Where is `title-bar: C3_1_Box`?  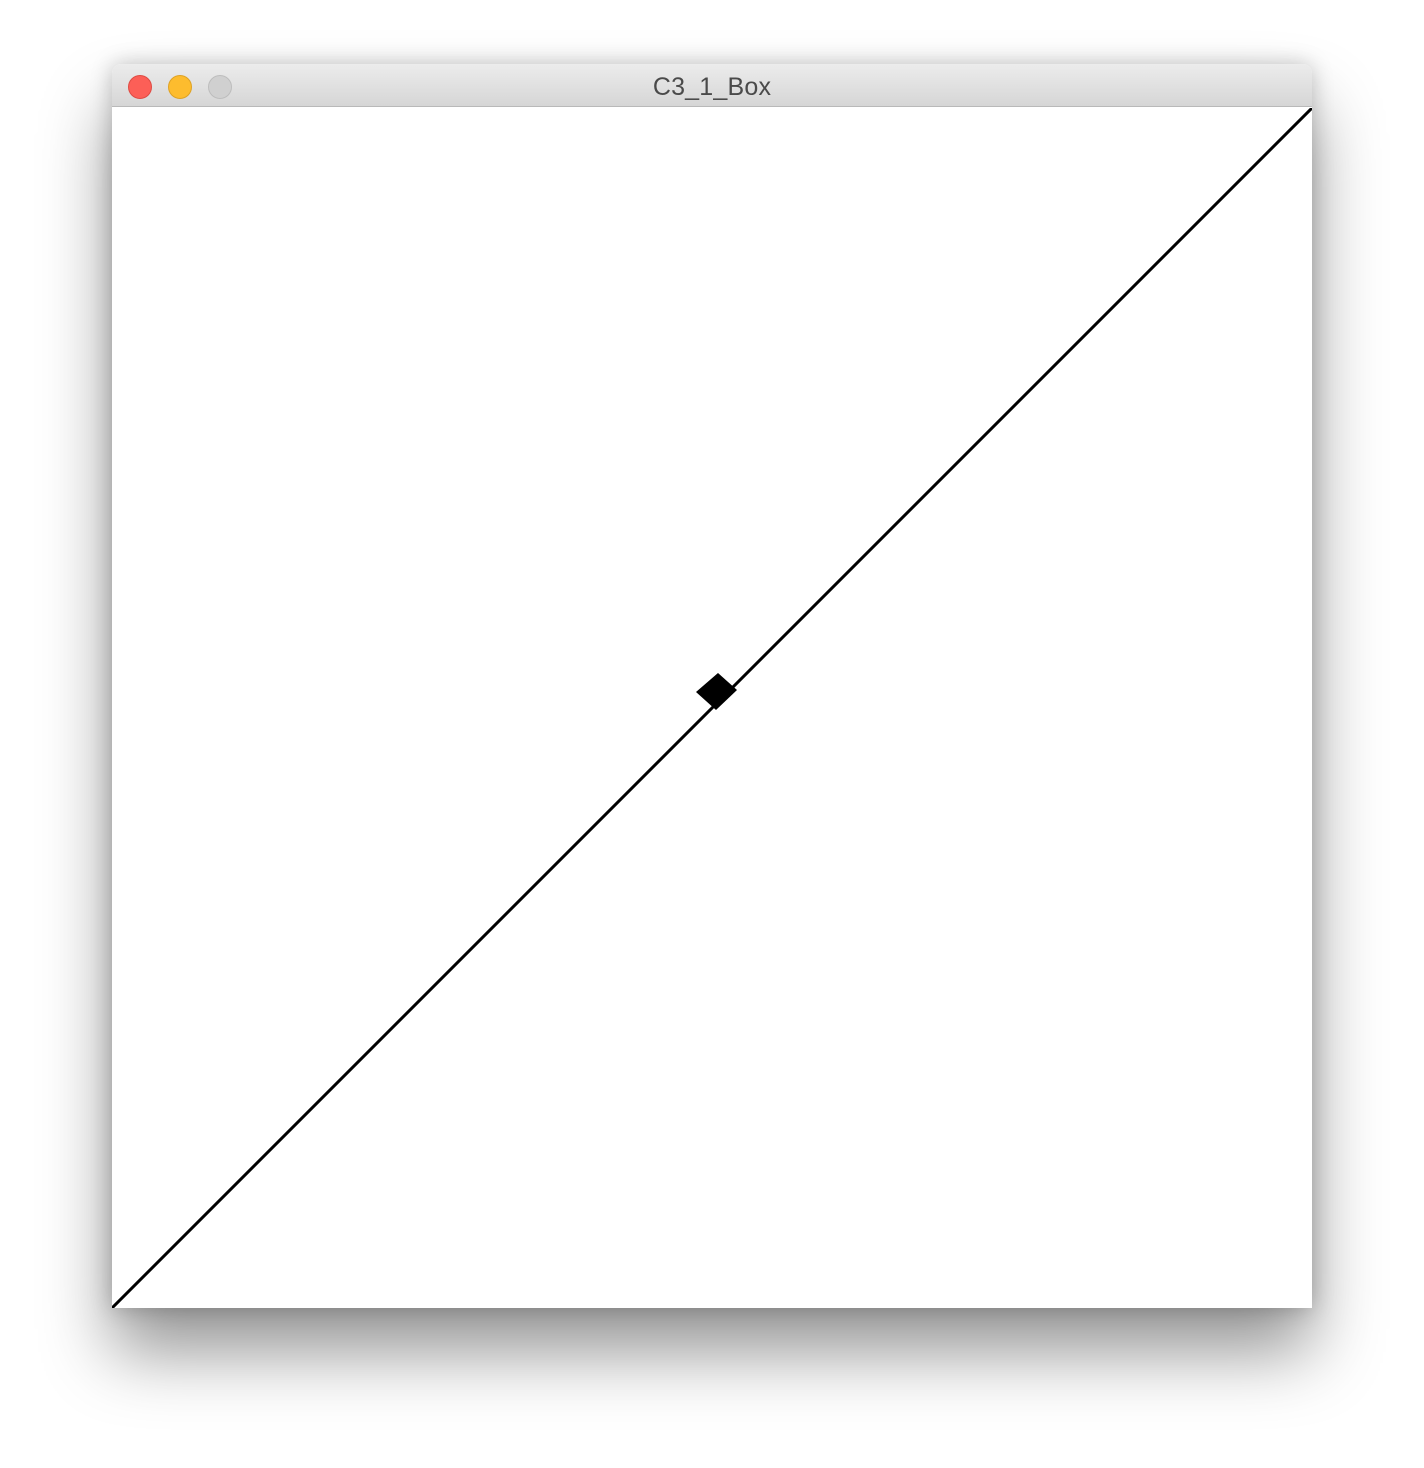 title-bar: C3_1_Box is located at coordinates (712, 85).